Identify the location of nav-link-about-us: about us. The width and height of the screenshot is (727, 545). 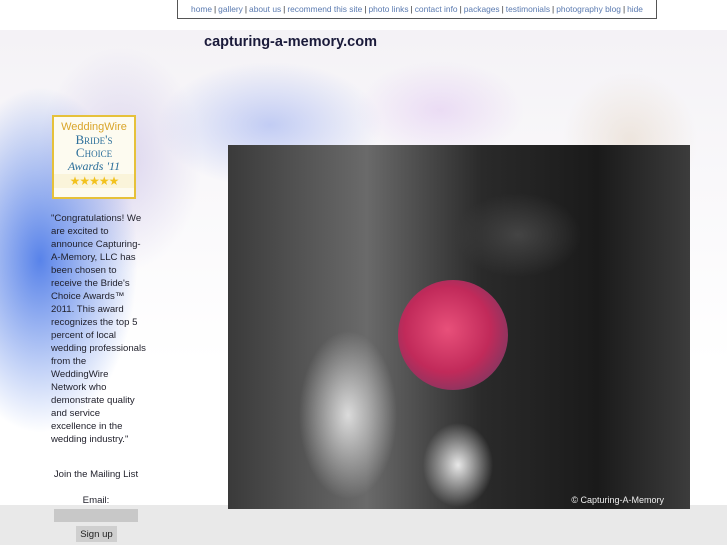
(265, 9).